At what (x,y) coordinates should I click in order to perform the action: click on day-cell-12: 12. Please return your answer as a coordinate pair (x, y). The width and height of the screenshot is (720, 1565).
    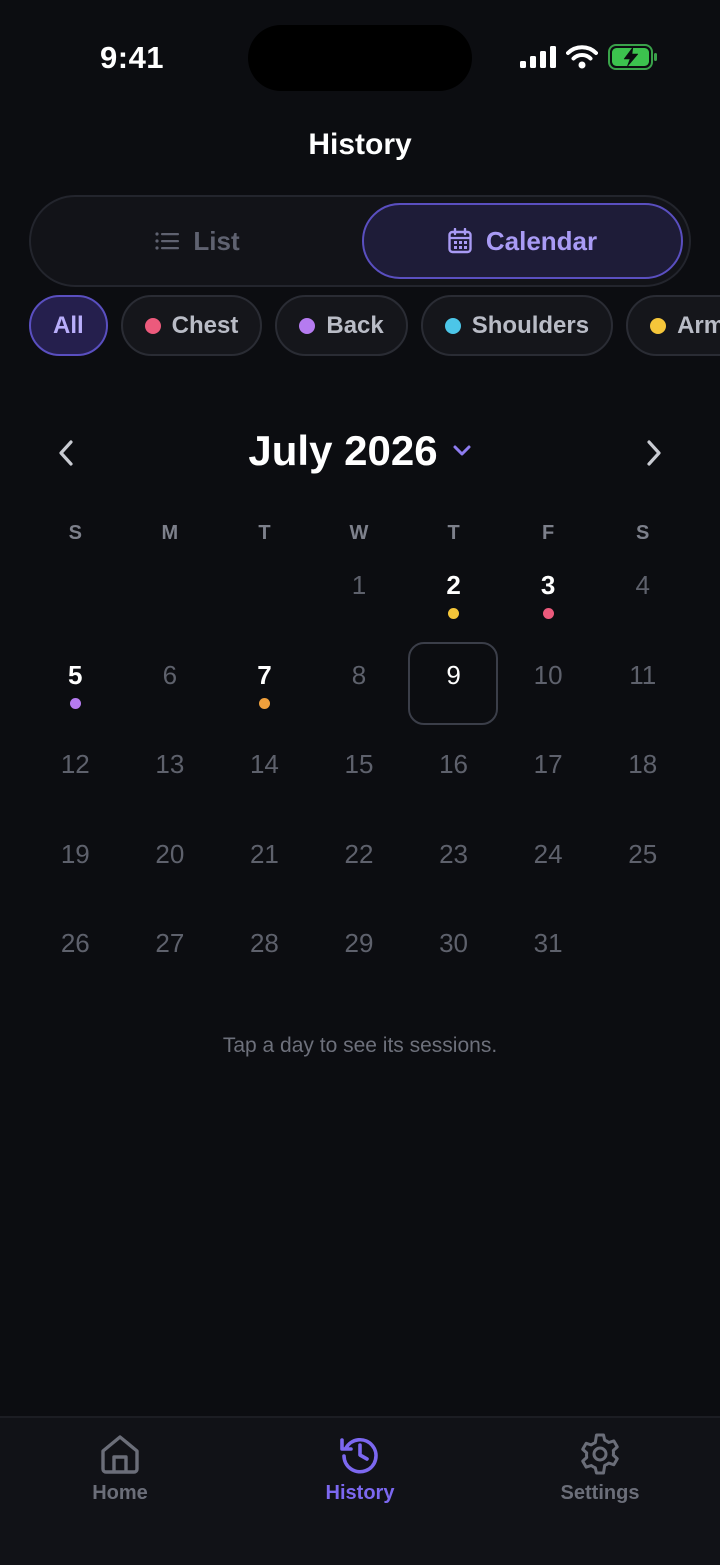
    Looking at the image, I should click on (75, 776).